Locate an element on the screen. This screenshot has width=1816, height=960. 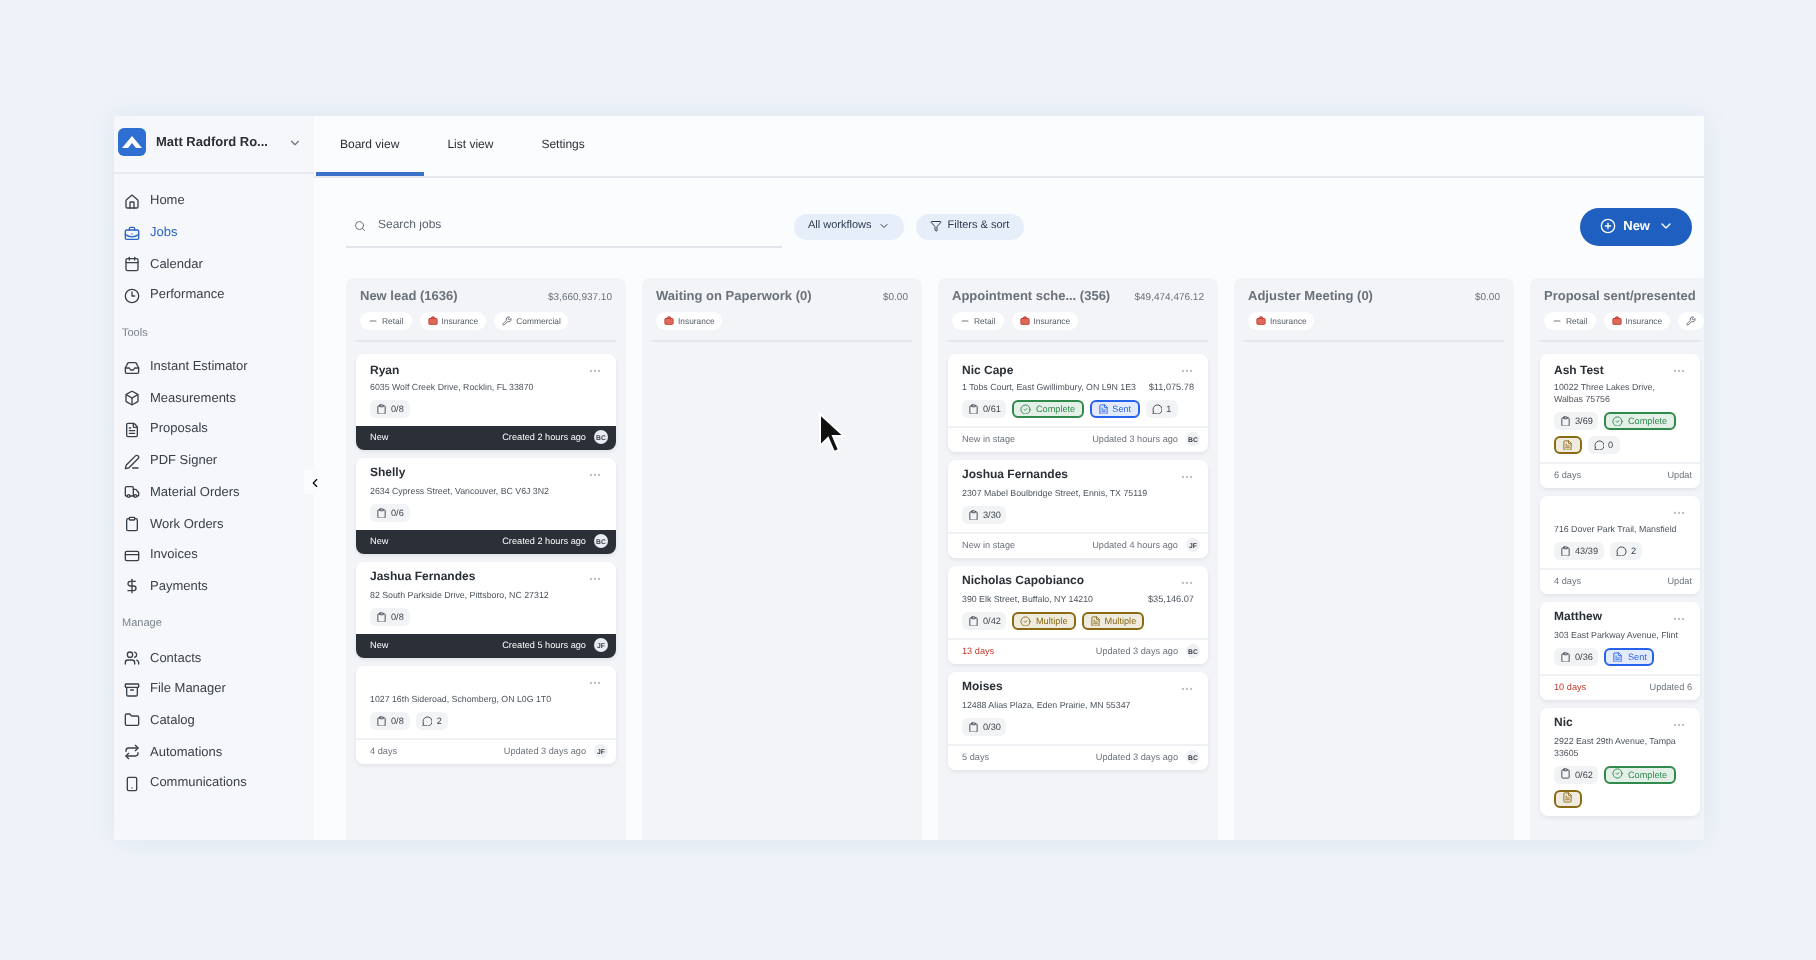
workflow-tag is located at coordinates (1691, 321).